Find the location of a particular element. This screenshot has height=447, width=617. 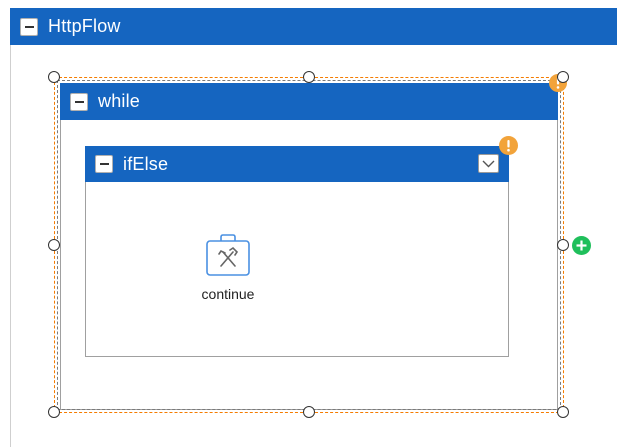

resize-handle-middle-left is located at coordinates (54, 245).